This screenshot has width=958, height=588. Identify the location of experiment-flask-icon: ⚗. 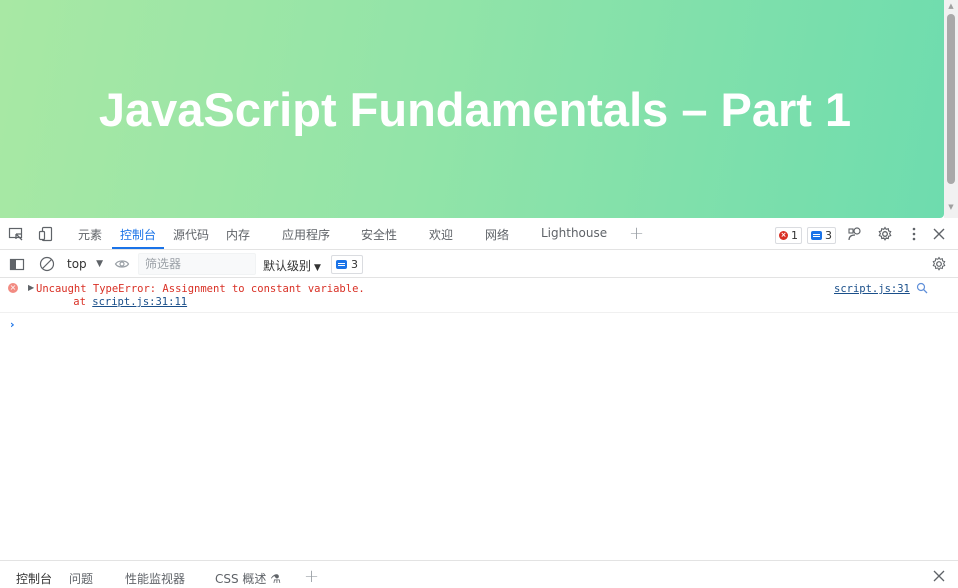
(276, 579).